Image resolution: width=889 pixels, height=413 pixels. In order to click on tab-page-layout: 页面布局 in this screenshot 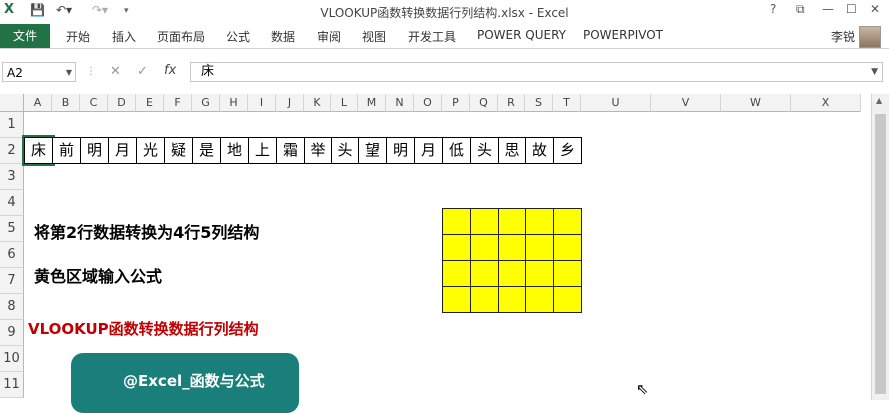, I will do `click(181, 36)`.